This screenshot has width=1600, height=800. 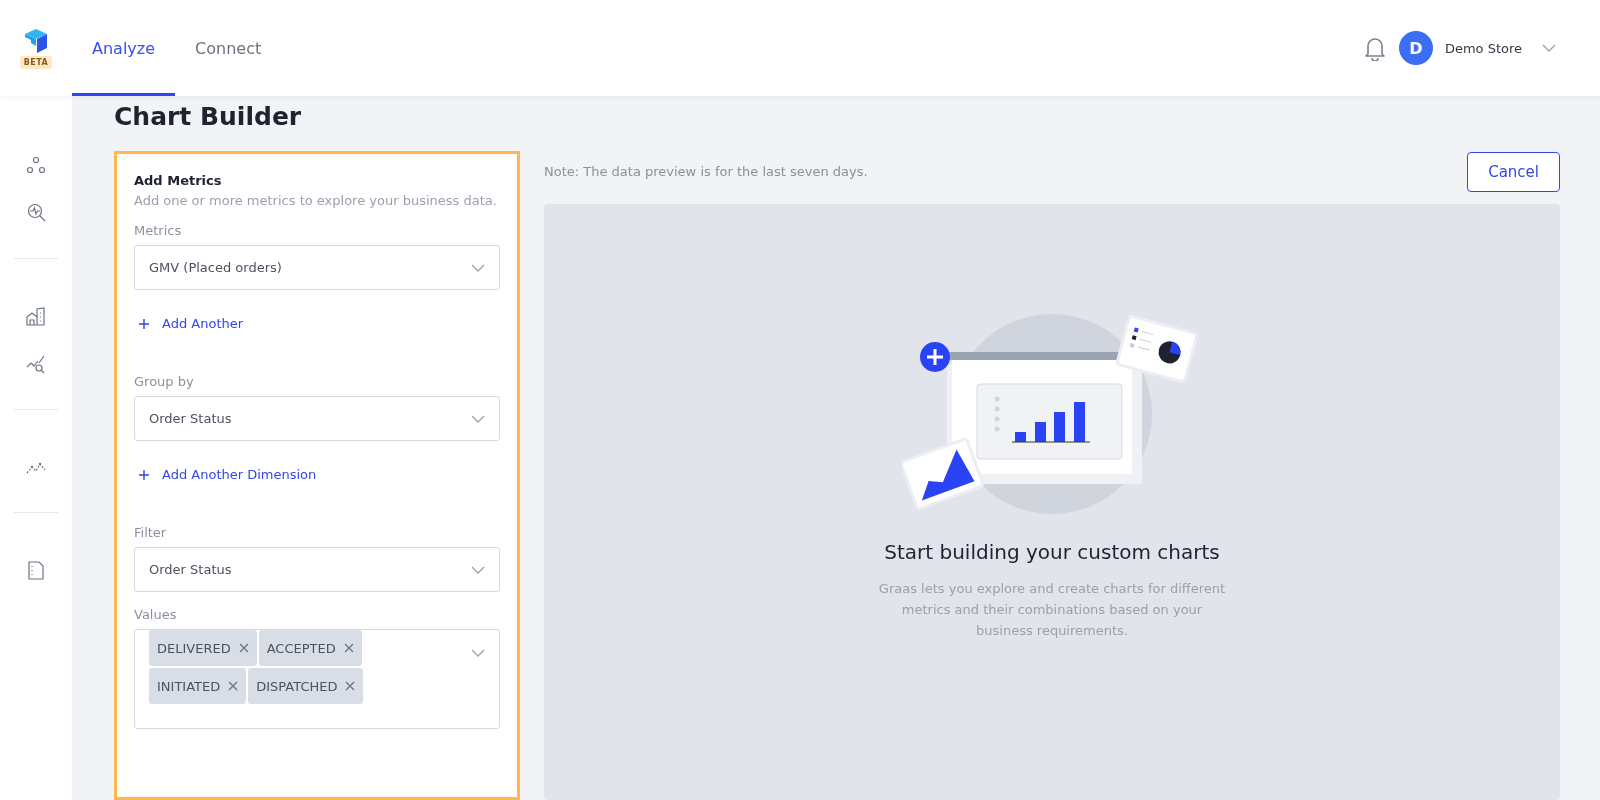 I want to click on chip-label: DELIVERED, so click(x=194, y=648).